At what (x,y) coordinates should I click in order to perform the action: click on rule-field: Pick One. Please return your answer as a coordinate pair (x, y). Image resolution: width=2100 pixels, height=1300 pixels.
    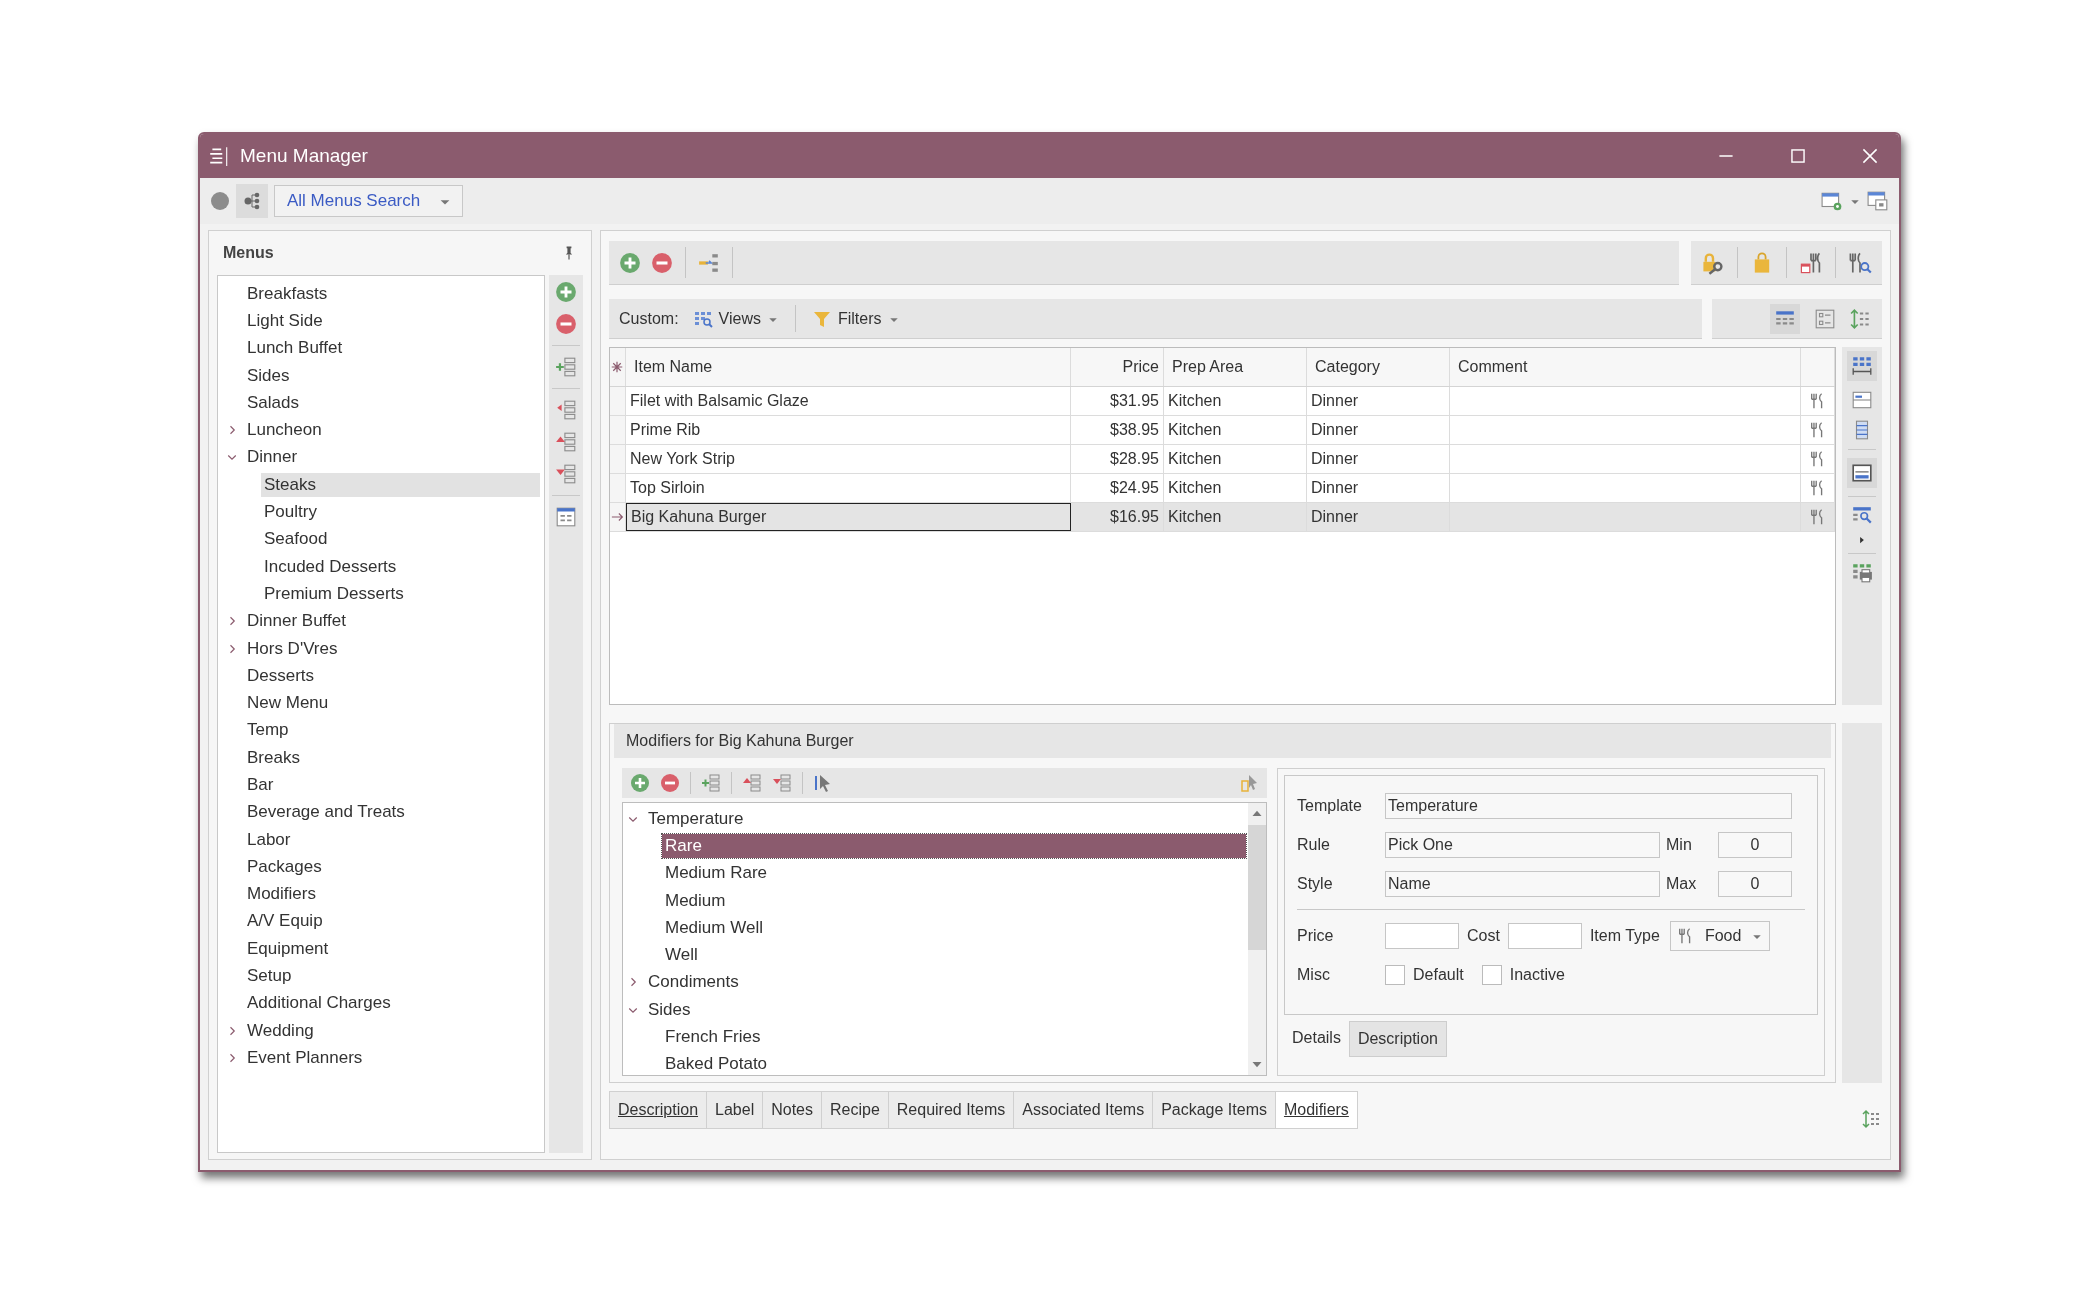
    Looking at the image, I should click on (1522, 844).